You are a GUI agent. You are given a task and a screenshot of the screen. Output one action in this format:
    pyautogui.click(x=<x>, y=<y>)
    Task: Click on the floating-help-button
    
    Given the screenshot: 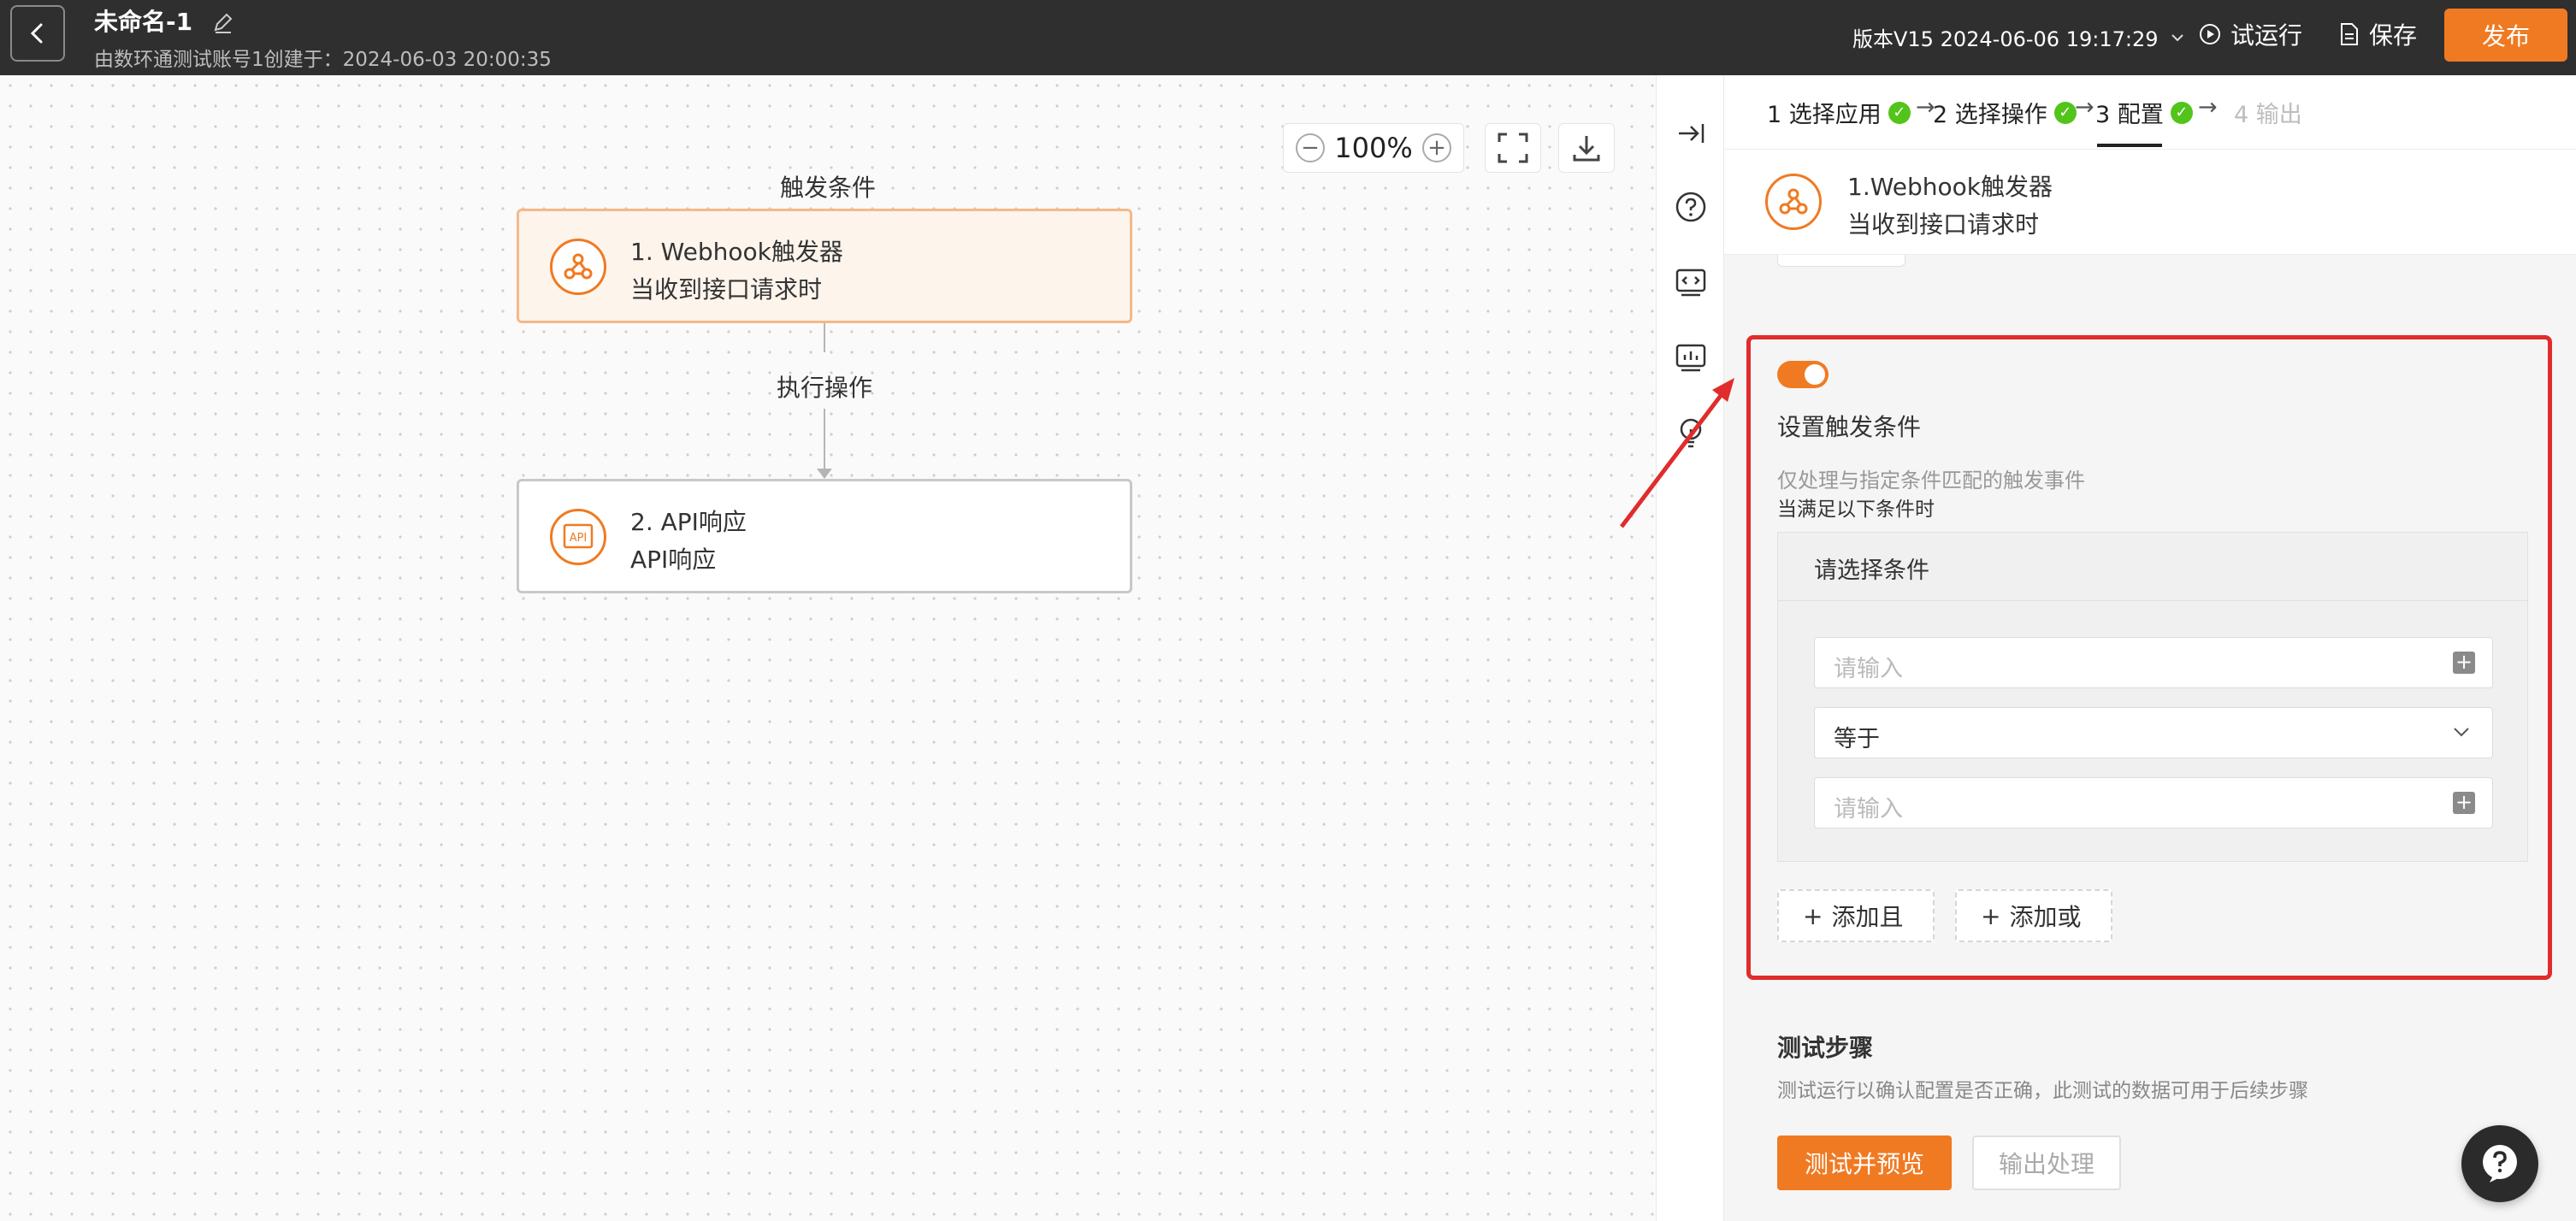 What is the action you would take?
    pyautogui.click(x=2499, y=1163)
    